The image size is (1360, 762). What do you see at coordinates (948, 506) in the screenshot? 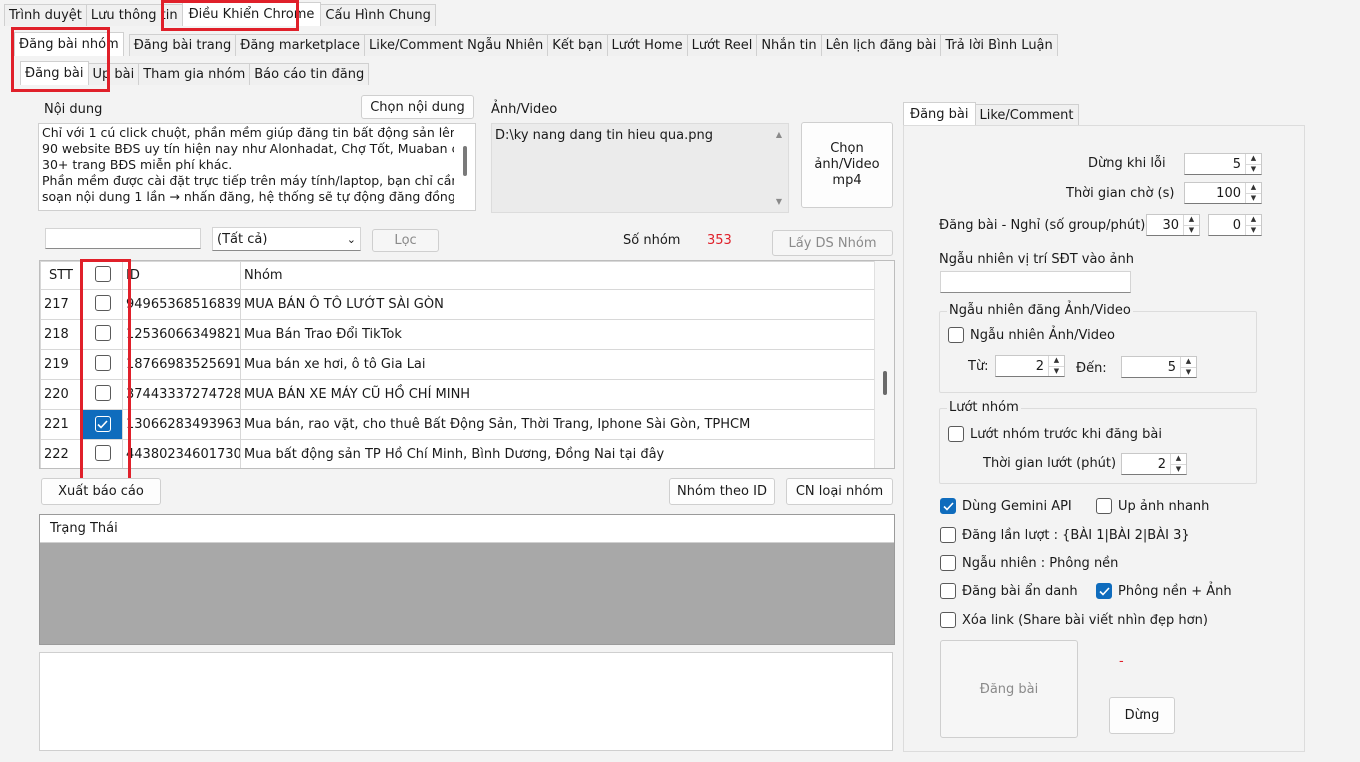
I see `use-gemini-checkbox` at bounding box center [948, 506].